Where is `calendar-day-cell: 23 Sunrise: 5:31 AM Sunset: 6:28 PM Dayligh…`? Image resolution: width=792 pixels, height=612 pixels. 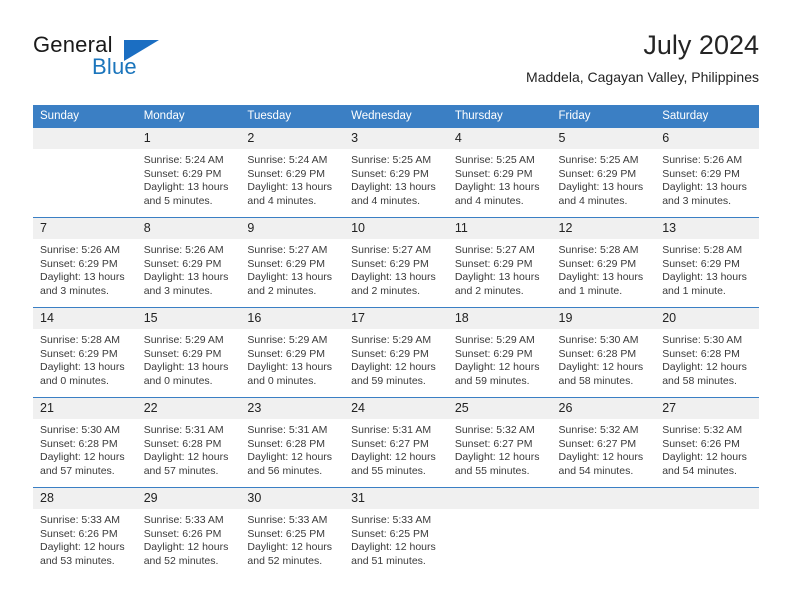
calendar-day-cell: 23 Sunrise: 5:31 AM Sunset: 6:28 PM Dayligh… is located at coordinates (292, 442).